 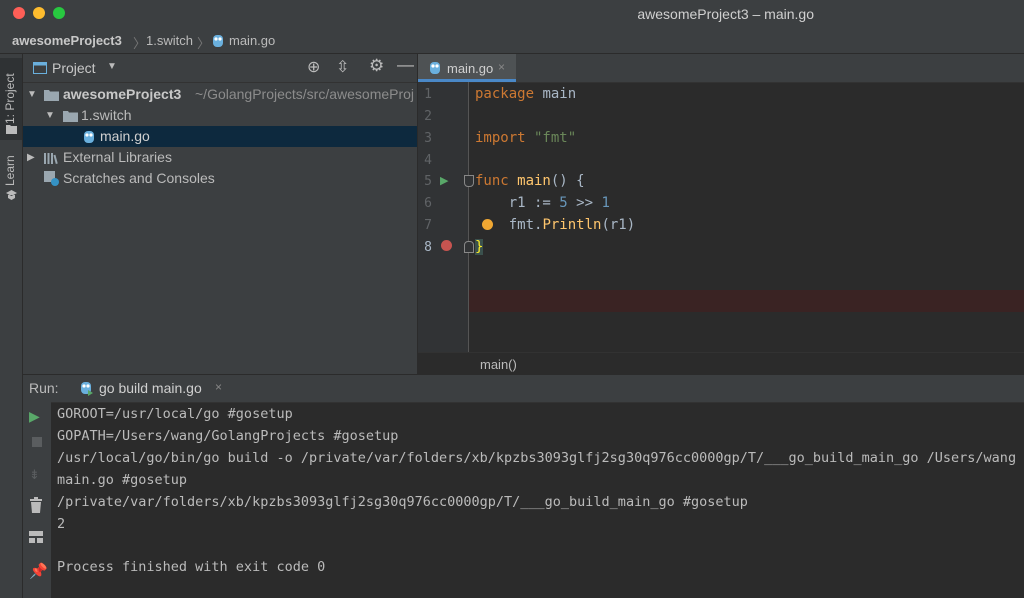 What do you see at coordinates (428, 225) in the screenshot?
I see `line-number: 7` at bounding box center [428, 225].